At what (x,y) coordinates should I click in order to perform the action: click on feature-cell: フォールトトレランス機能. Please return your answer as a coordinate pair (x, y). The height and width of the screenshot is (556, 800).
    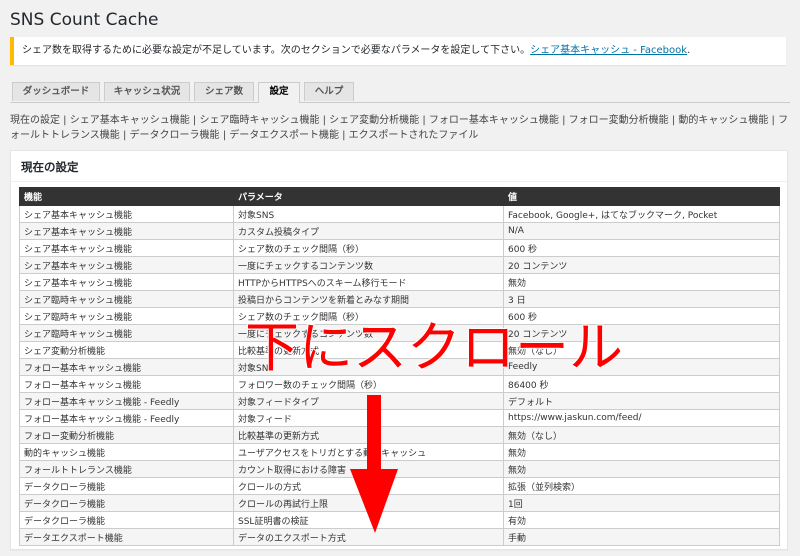
    Looking at the image, I should click on (126, 469).